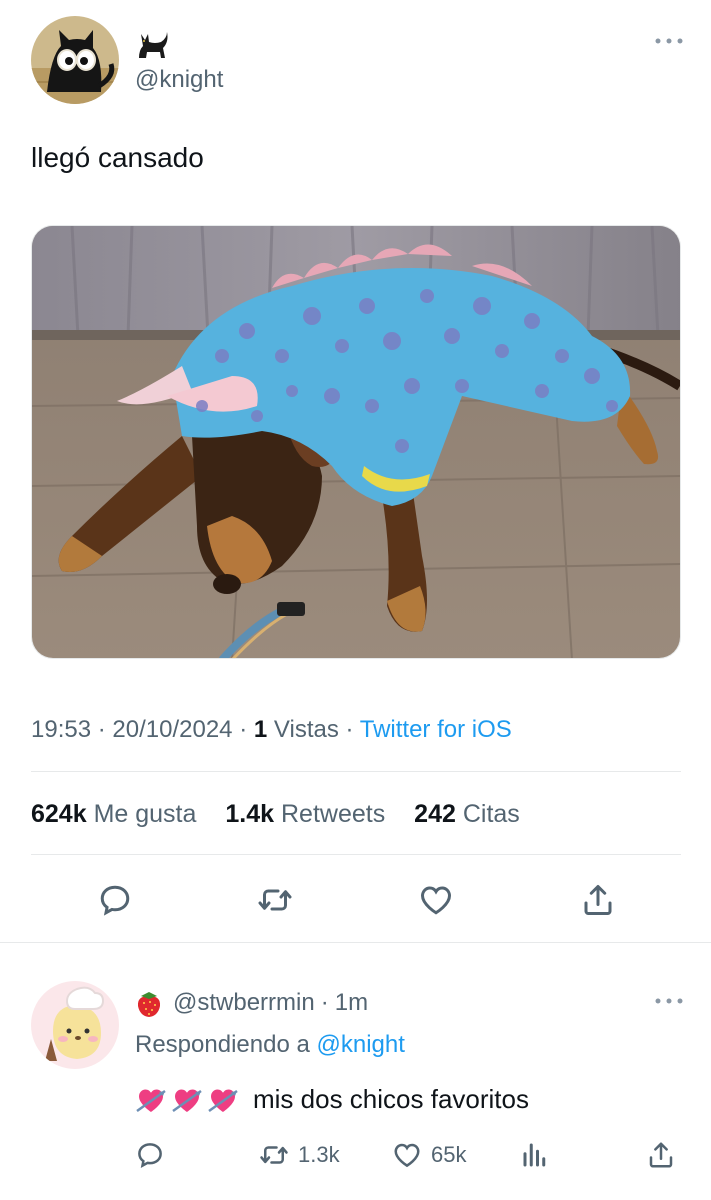 This screenshot has height=1200, width=711. What do you see at coordinates (75, 60) in the screenshot?
I see `avatar` at bounding box center [75, 60].